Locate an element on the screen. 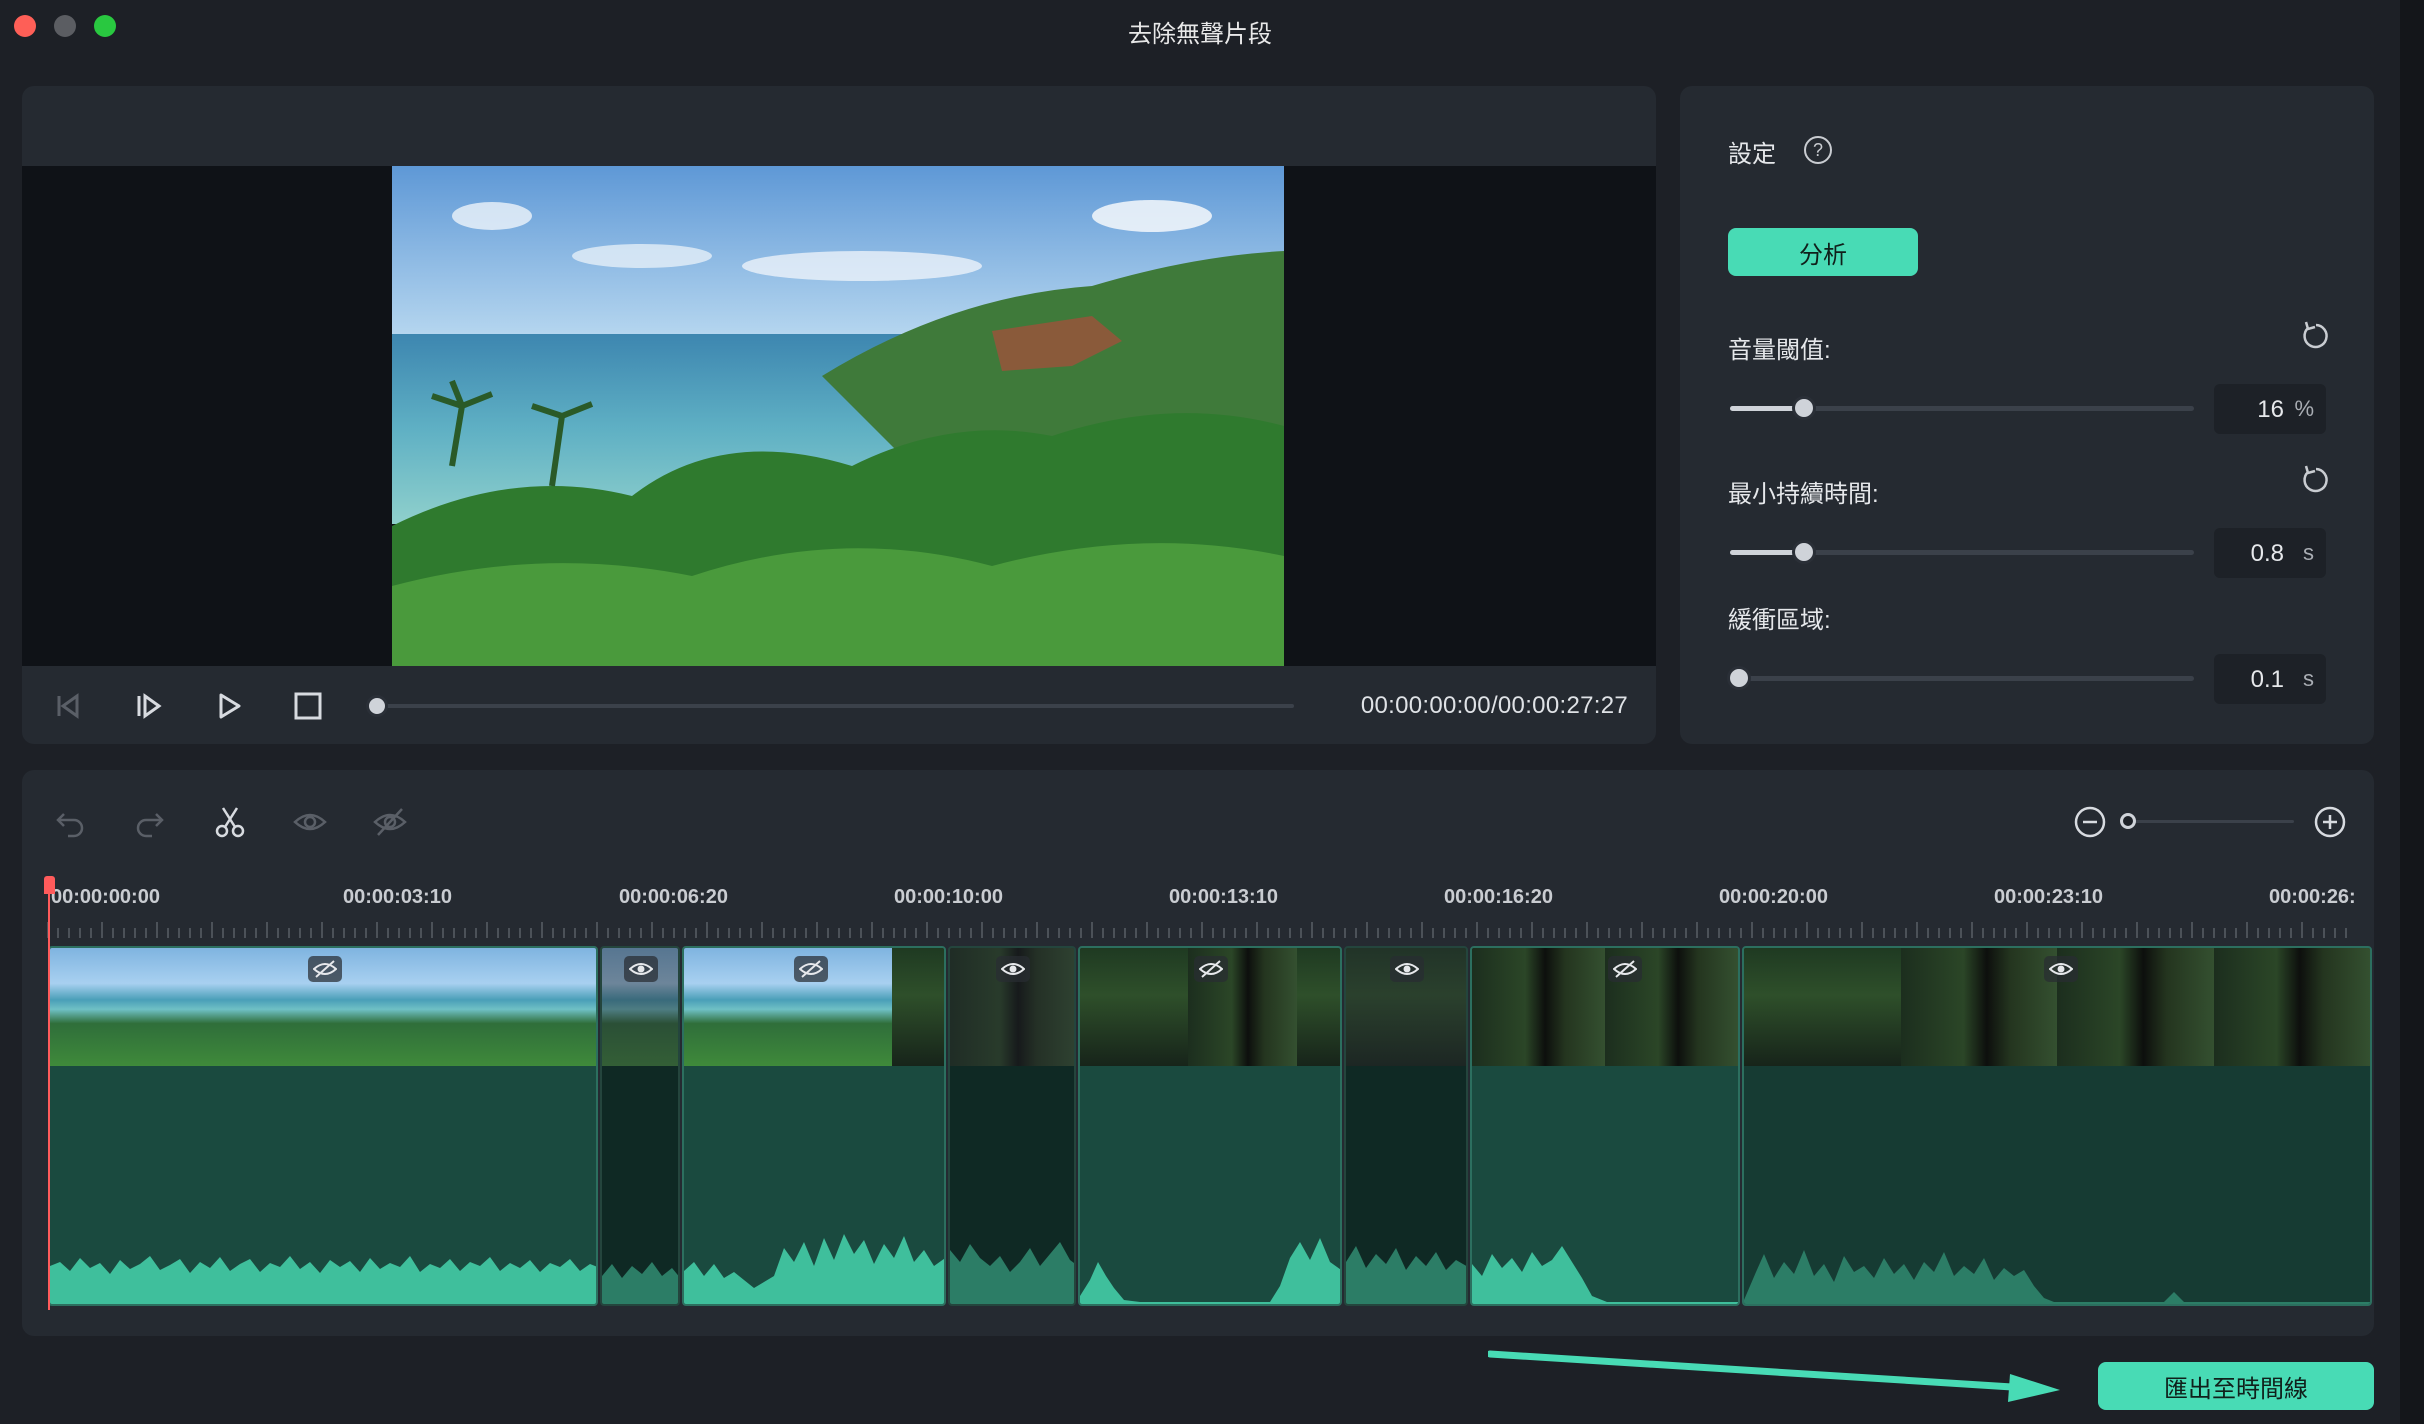 The width and height of the screenshot is (2424, 1424). min-duration-label: 最小持續時間: is located at coordinates (1803, 494).